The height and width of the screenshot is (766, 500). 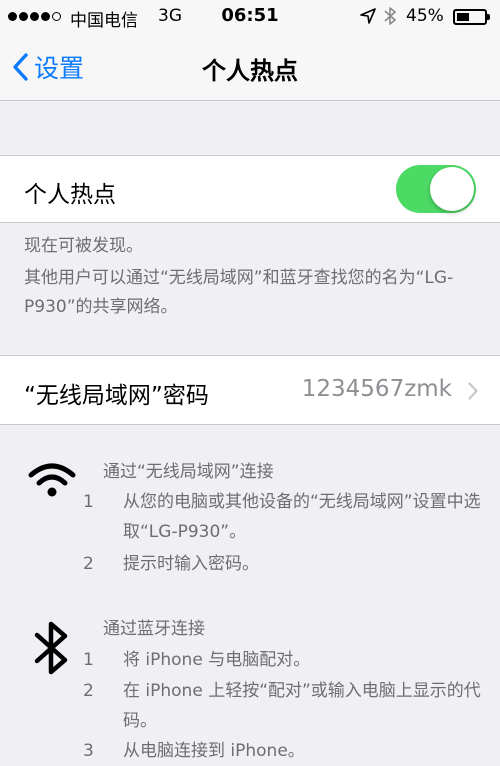 I want to click on page-title: 个人热点, so click(x=250, y=71).